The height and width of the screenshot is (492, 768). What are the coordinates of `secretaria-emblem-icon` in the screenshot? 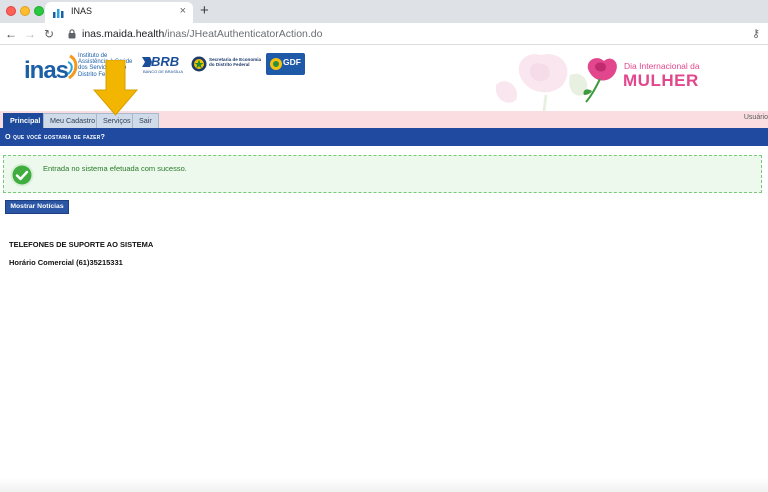 It's located at (199, 64).